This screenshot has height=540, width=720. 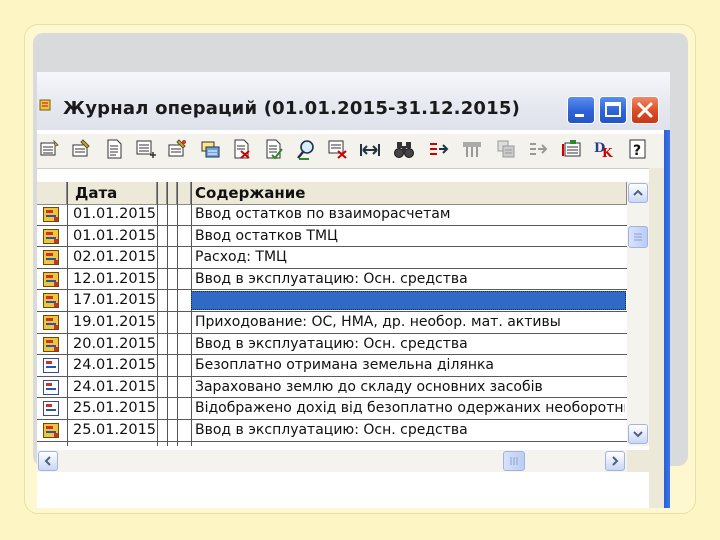 I want to click on binoculars-icon, so click(x=405, y=150).